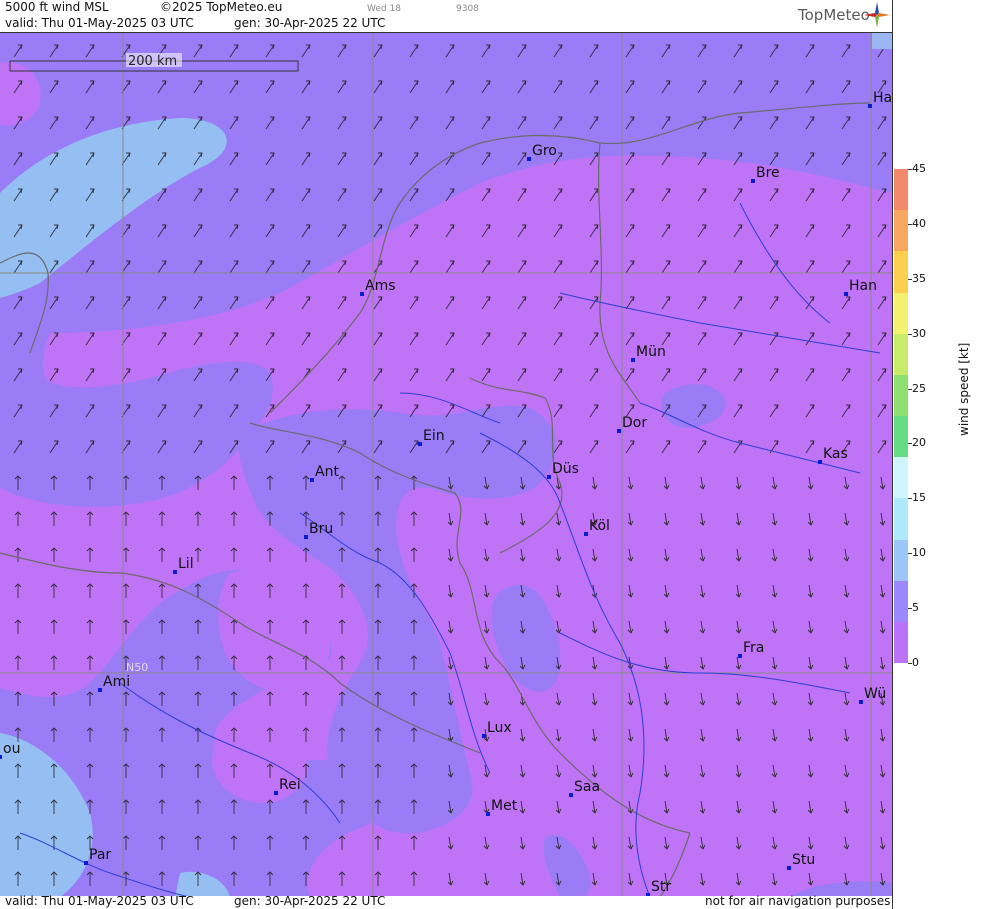  I want to click on colorbar-title: wind speed [kt], so click(964, 389).